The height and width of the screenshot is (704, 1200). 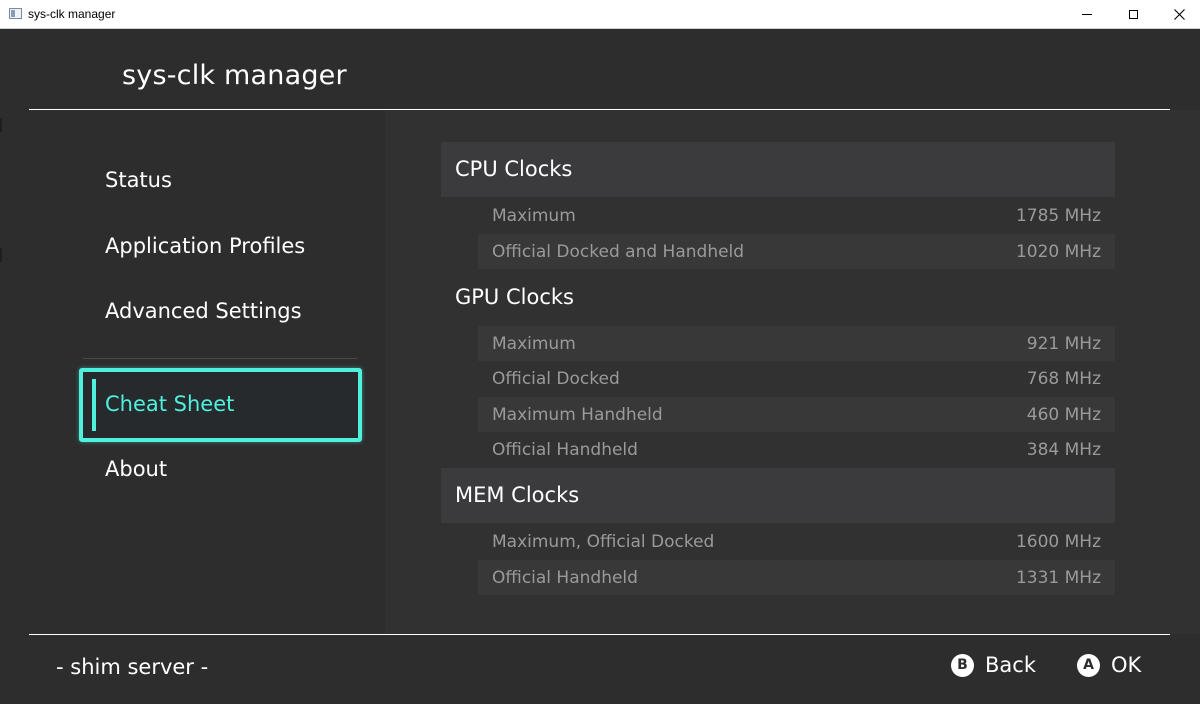 What do you see at coordinates (796, 215) in the screenshot?
I see `table-row: Maximum 1785 MHz` at bounding box center [796, 215].